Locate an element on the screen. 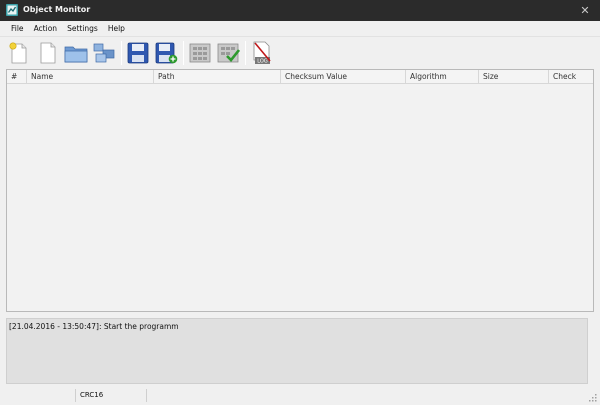 This screenshot has height=405, width=600. calculate-icon is located at coordinates (200, 53).